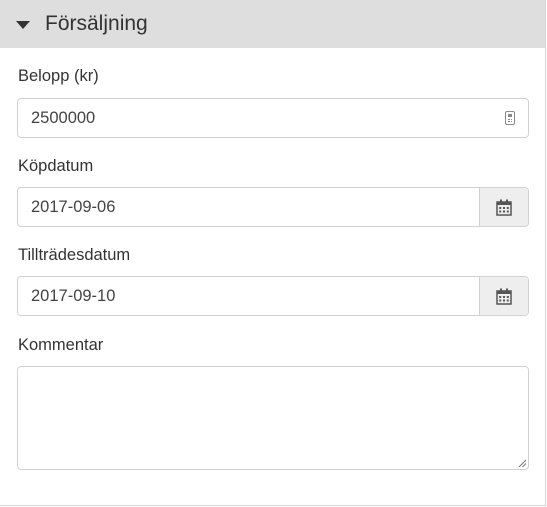 This screenshot has height=507, width=547. I want to click on purchase-date-value: 2017-09-06, so click(248, 207).